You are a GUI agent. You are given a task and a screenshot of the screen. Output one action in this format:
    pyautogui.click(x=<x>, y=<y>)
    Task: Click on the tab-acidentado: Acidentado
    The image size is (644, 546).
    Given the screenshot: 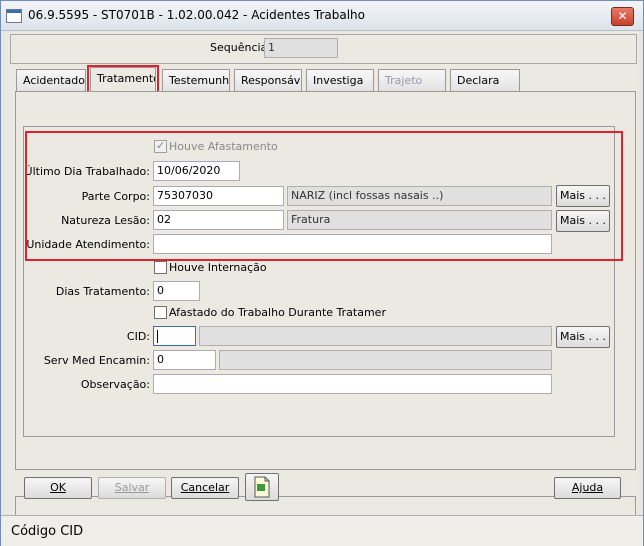 What is the action you would take?
    pyautogui.click(x=51, y=80)
    